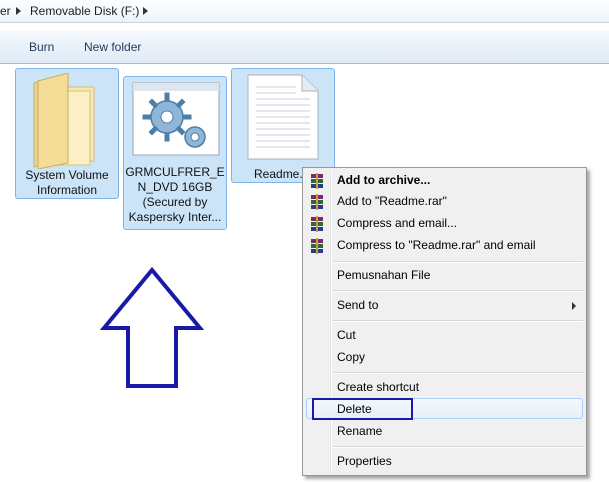 This screenshot has height=482, width=609. I want to click on file-item-system-volume: System Volume Information, so click(67, 133).